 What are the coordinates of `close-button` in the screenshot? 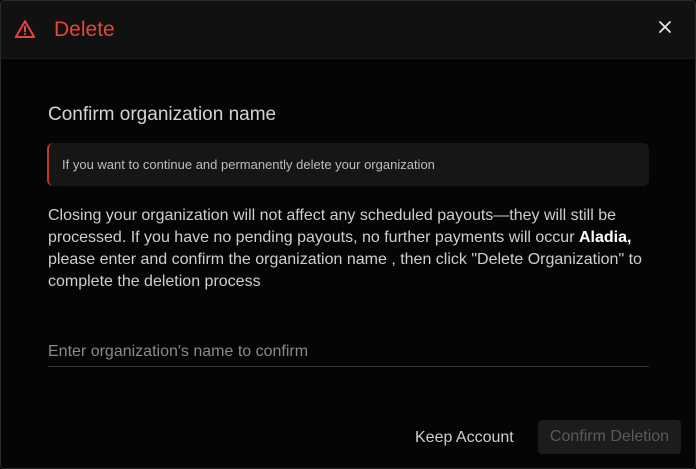 It's located at (665, 29).